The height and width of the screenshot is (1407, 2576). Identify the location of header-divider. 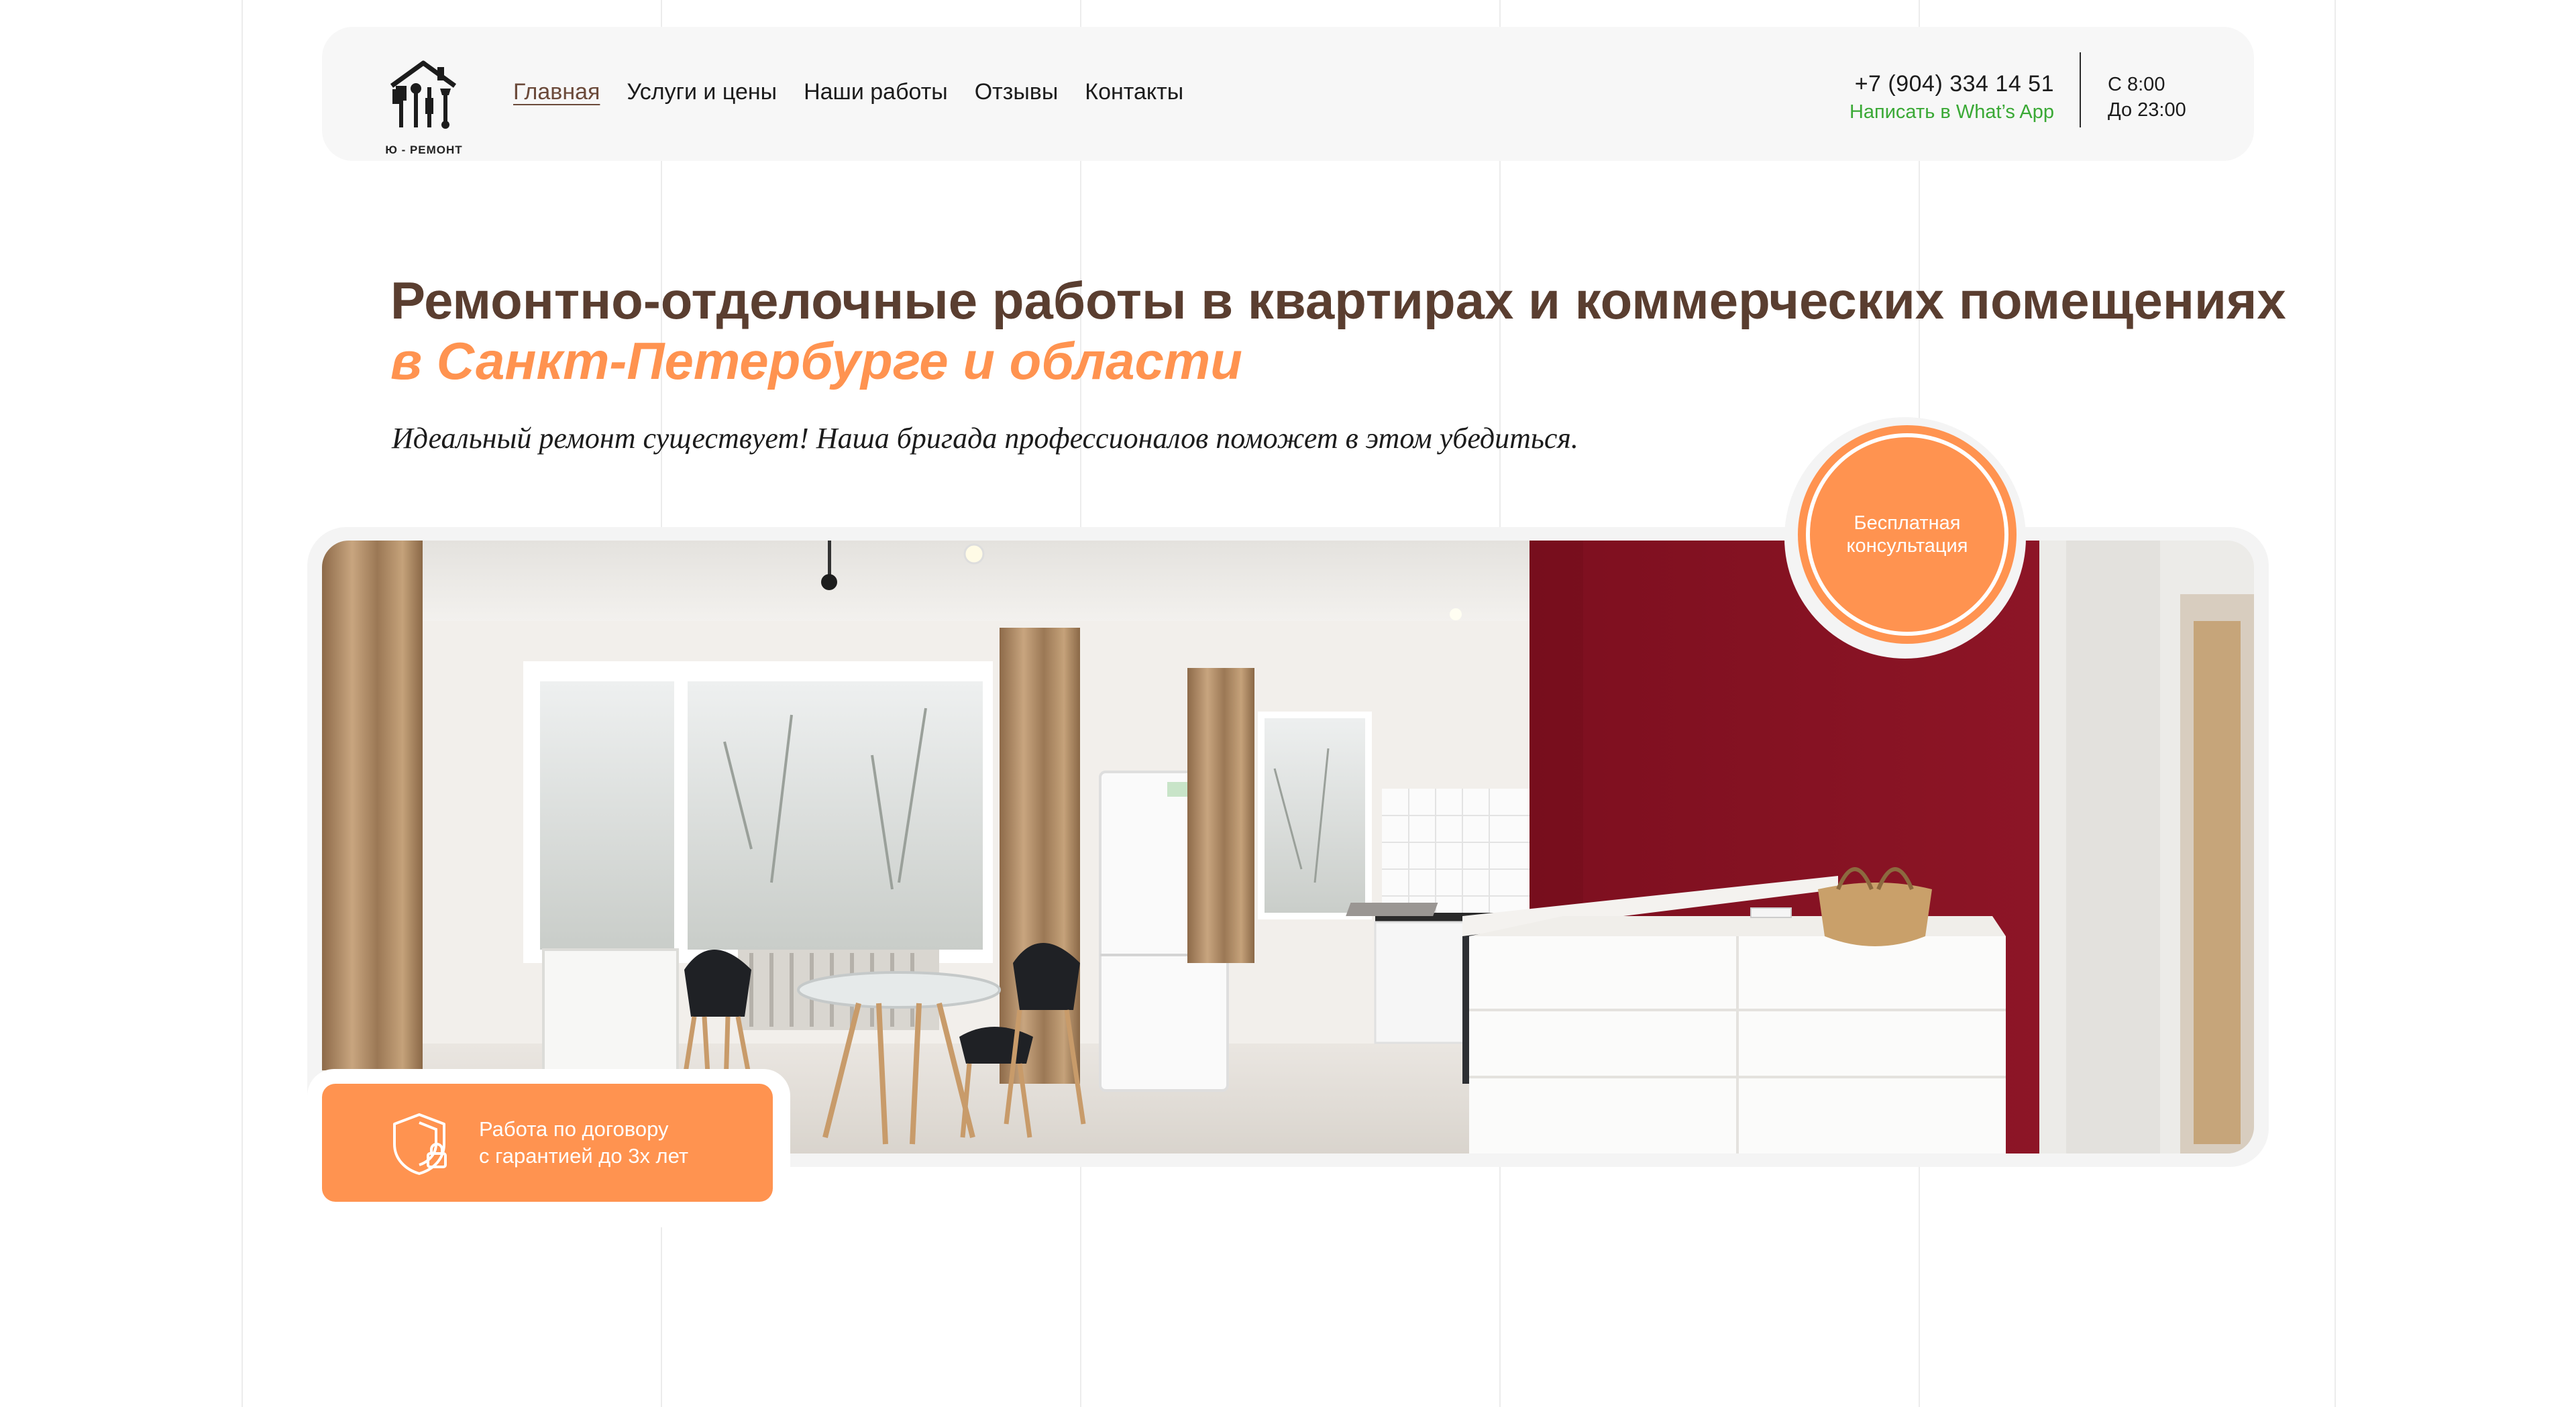
(2080, 89).